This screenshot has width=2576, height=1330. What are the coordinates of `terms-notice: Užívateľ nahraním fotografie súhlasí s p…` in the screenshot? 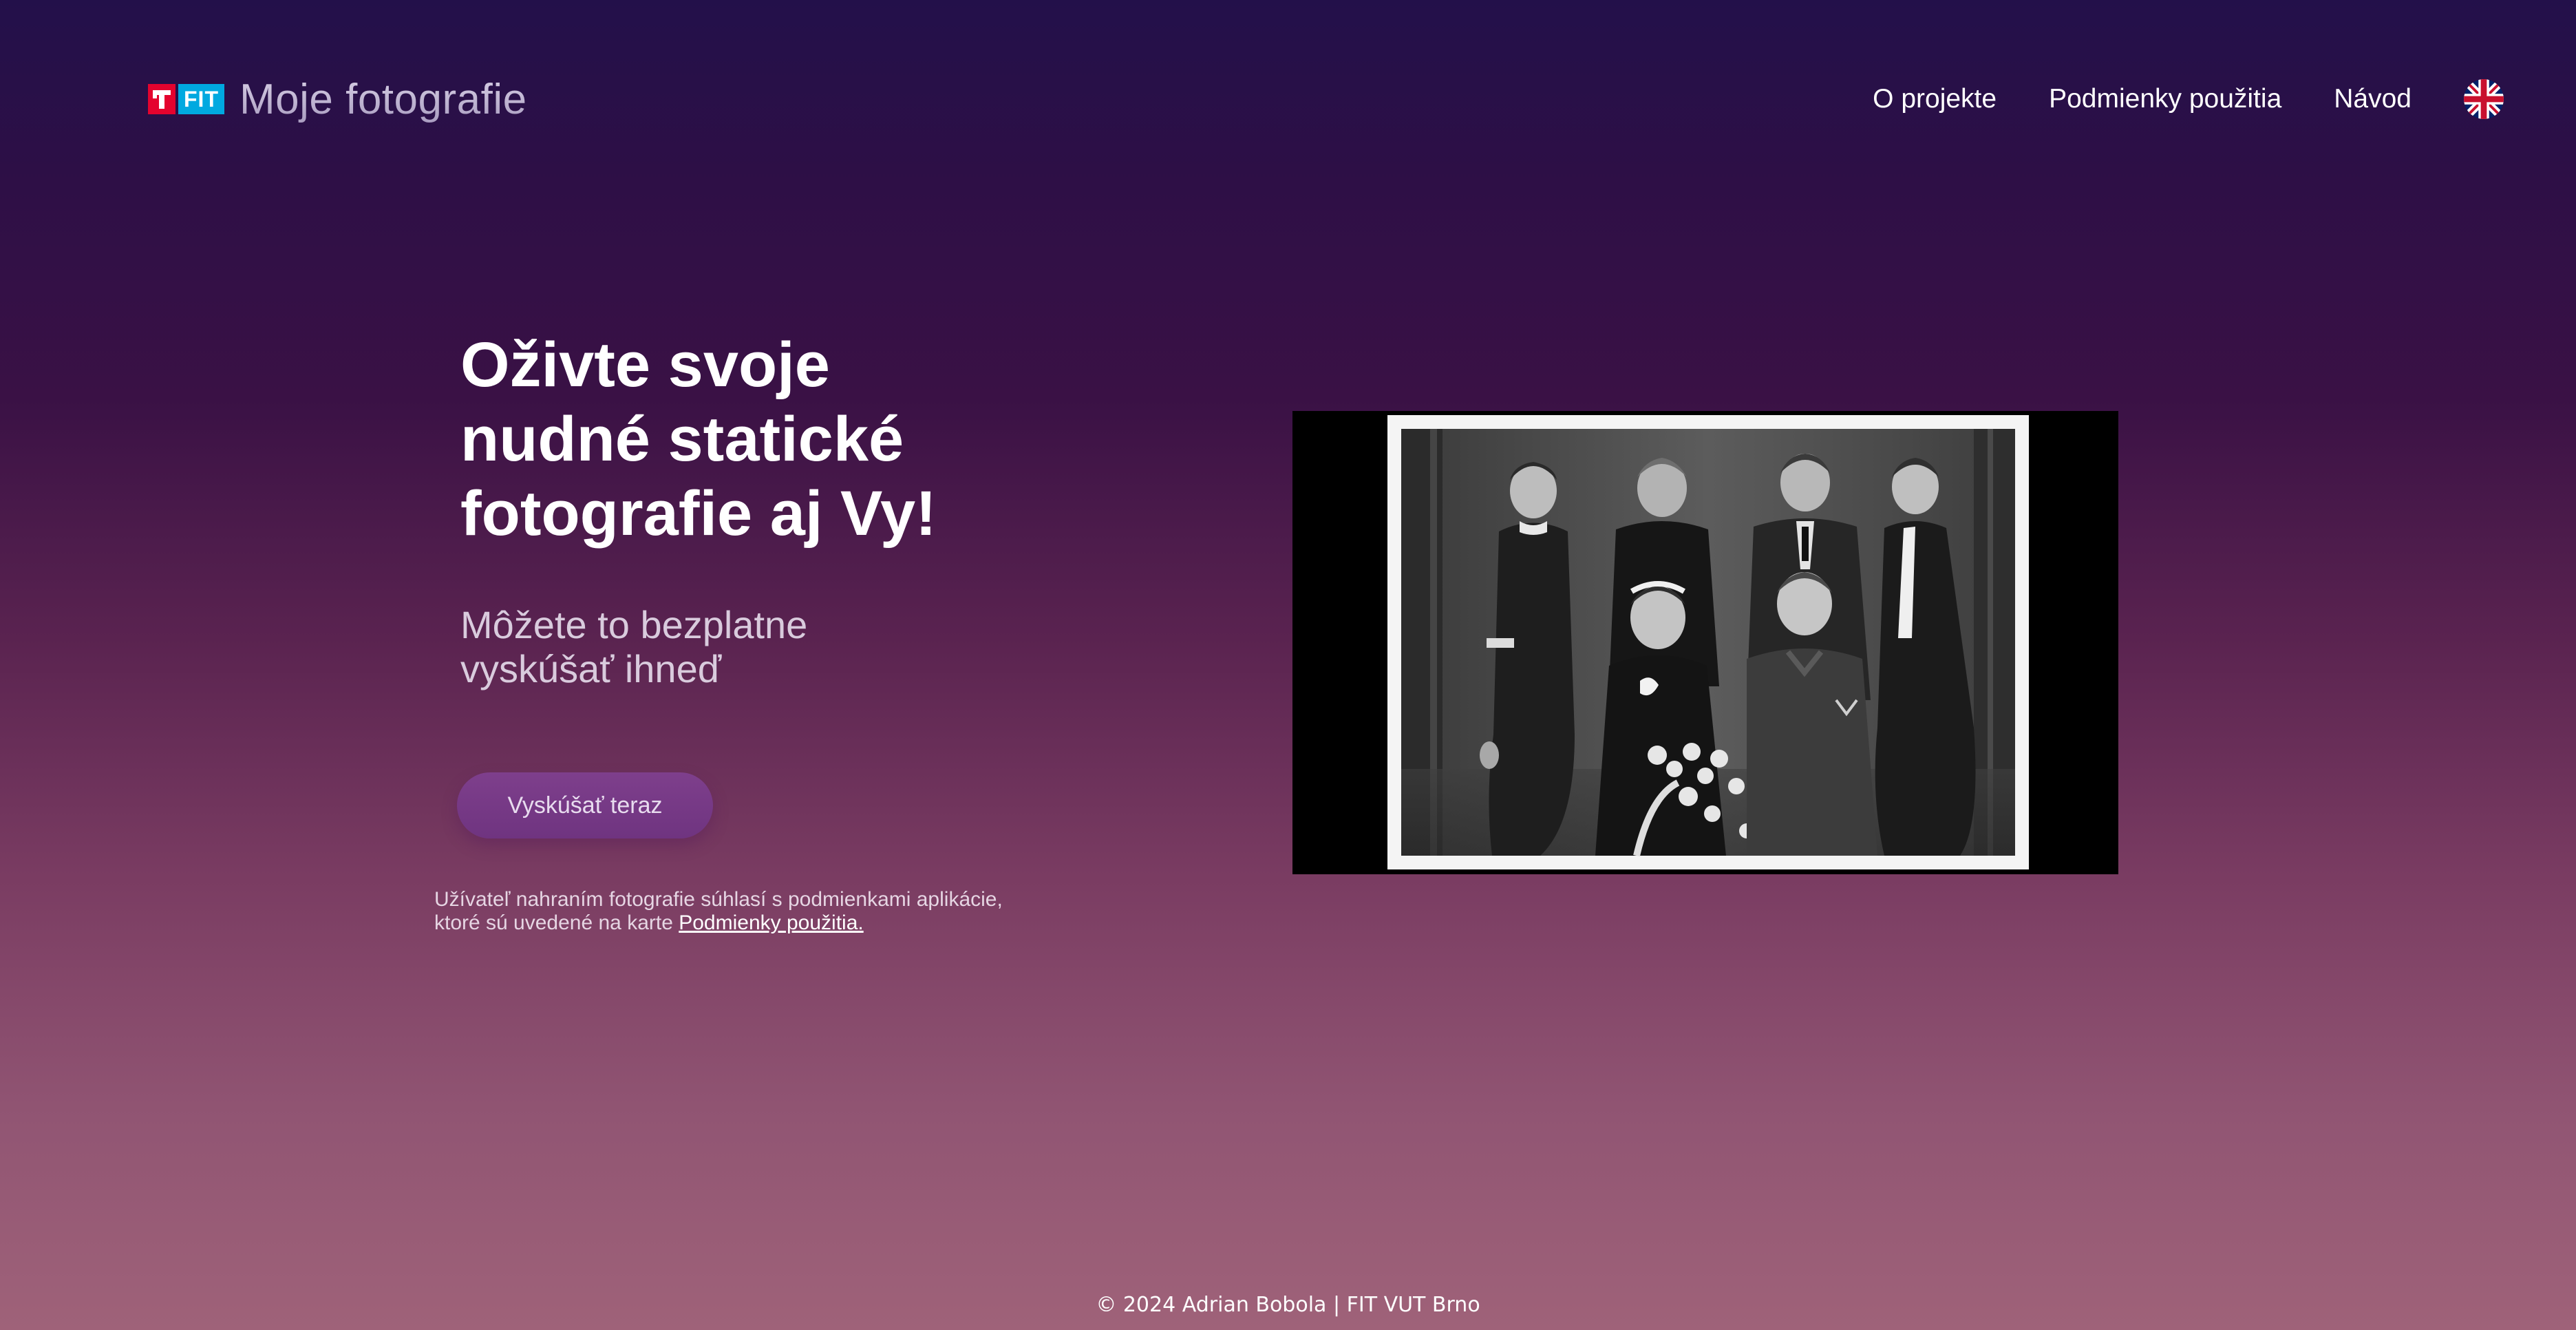 It's located at (744, 911).